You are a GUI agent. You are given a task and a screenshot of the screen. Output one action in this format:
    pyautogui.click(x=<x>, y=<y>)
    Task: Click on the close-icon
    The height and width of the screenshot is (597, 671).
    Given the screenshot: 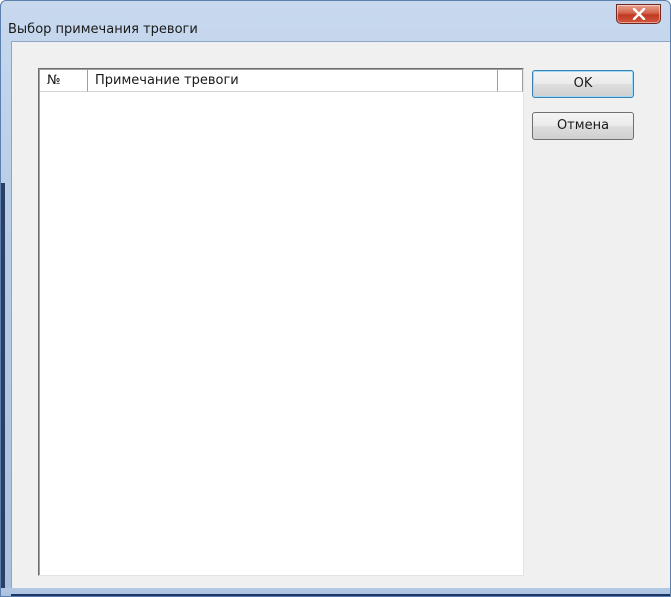 What is the action you would take?
    pyautogui.click(x=639, y=14)
    